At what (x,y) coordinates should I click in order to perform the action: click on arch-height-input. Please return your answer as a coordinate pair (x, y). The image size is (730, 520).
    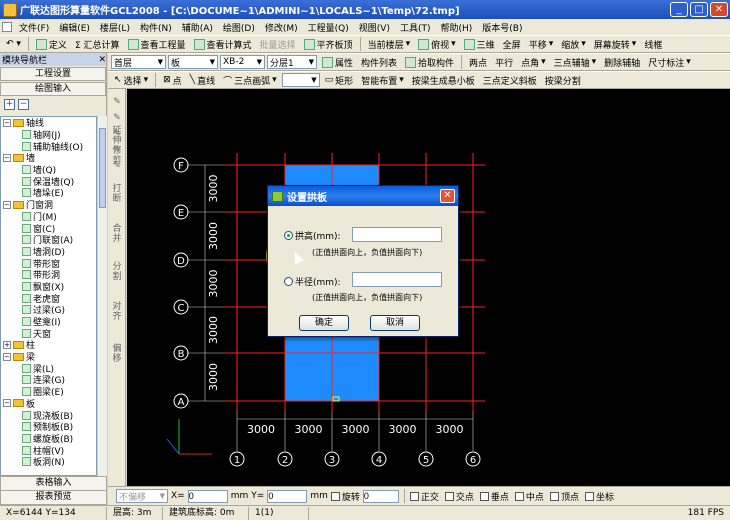
    Looking at the image, I should click on (397, 234).